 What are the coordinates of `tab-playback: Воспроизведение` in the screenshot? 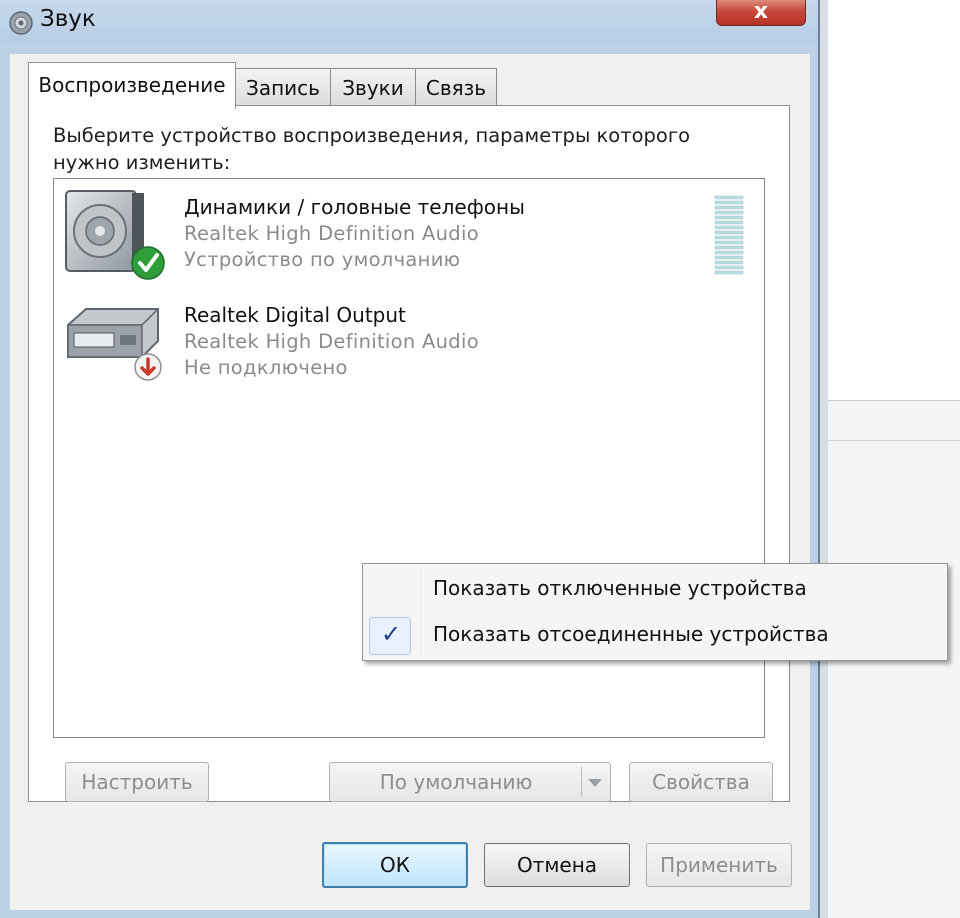 It's located at (132, 85).